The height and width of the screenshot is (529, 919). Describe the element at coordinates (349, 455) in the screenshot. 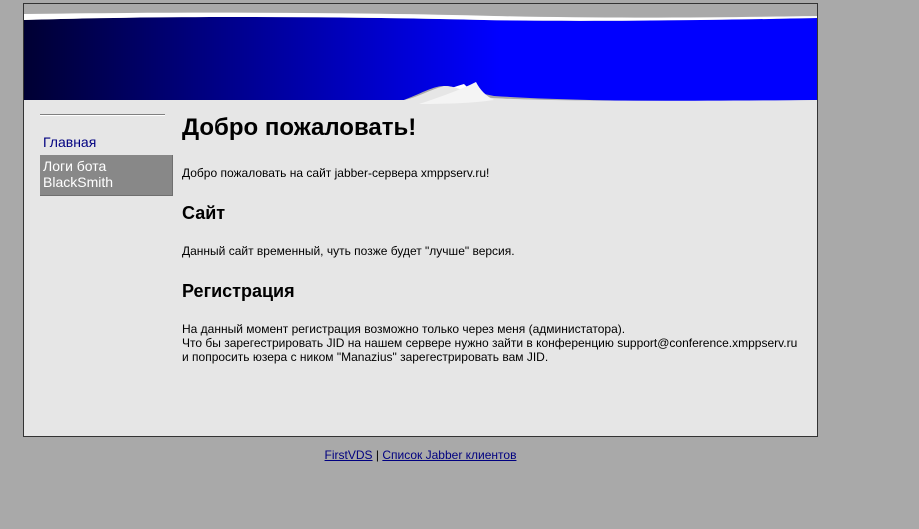

I see `footer-link-firstvds: FirstVDS` at that location.